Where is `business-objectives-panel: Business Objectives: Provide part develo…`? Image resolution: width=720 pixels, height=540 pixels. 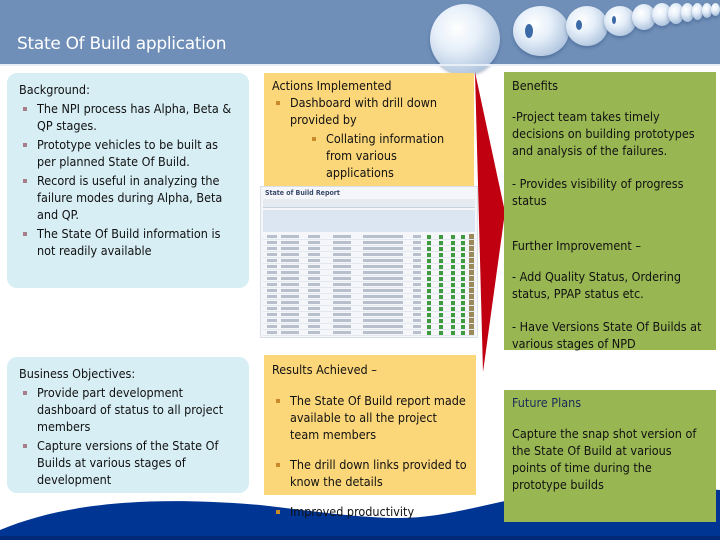 business-objectives-panel: Business Objectives: Provide part develo… is located at coordinates (128, 425).